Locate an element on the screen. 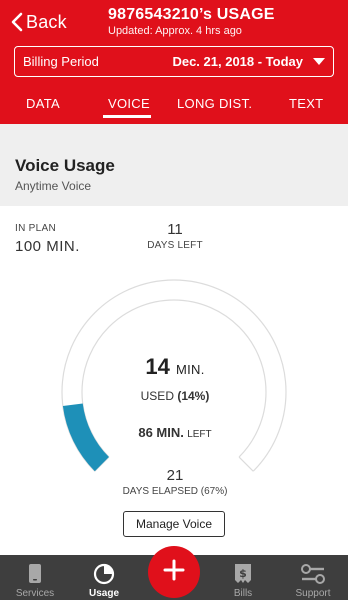  remaining-caption: 86 MIN. LEFT is located at coordinates (175, 432).